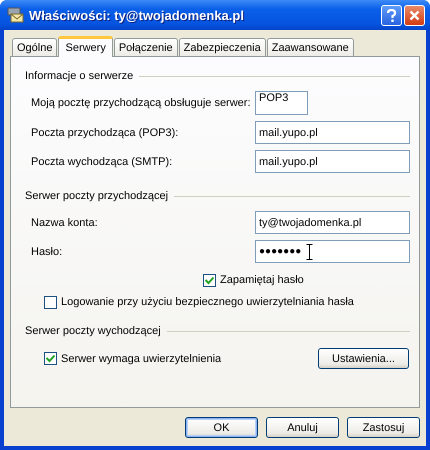  Describe the element at coordinates (141, 358) in the screenshot. I see `checkbox-label: Serwer wymaga uwierzytelnienia` at that location.